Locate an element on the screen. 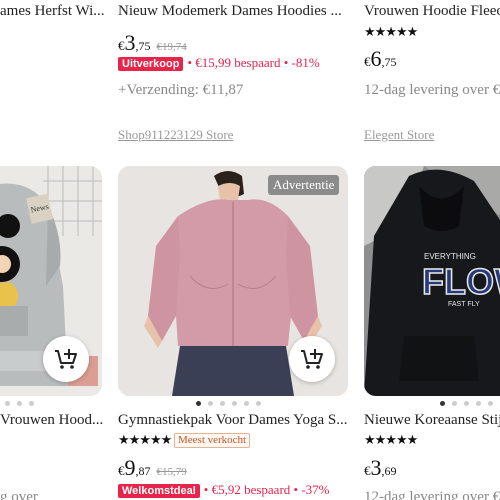 This screenshot has width=500, height=500. product-price: €9,87 €15,79 is located at coordinates (152, 467).